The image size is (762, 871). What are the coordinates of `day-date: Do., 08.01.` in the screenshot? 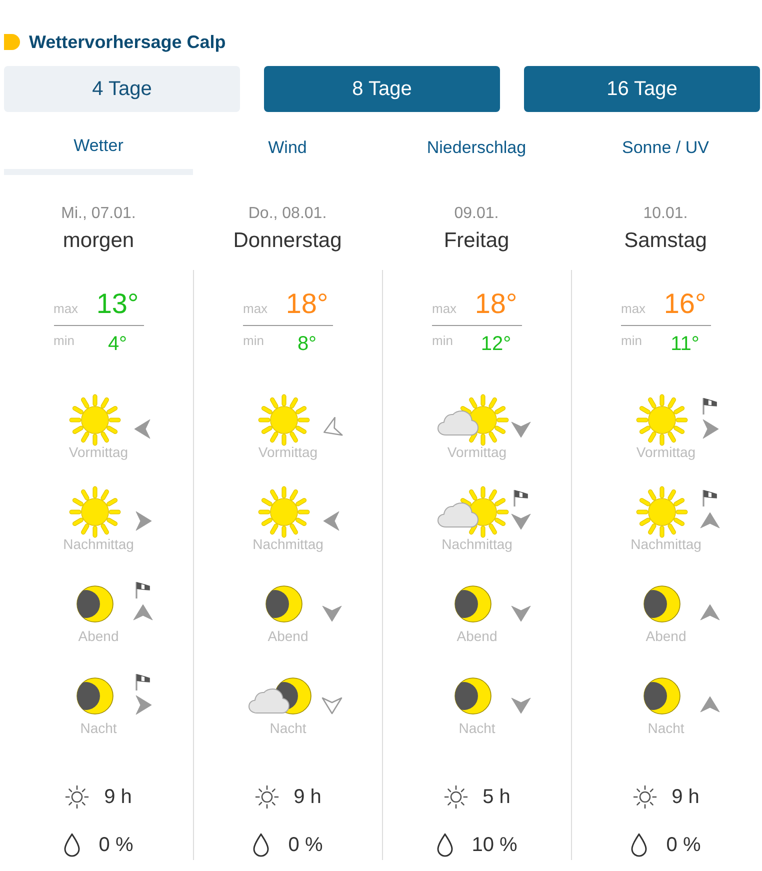 It's located at (287, 214).